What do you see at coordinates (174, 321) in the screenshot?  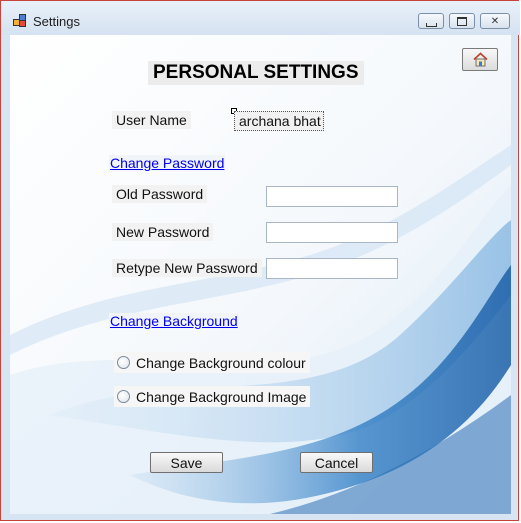 I see `change-background-link: Change Background` at bounding box center [174, 321].